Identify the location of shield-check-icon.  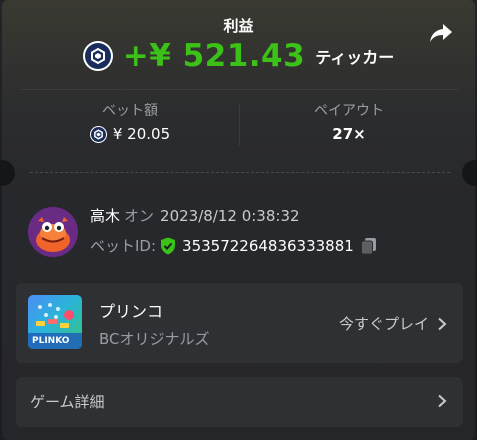
(168, 245).